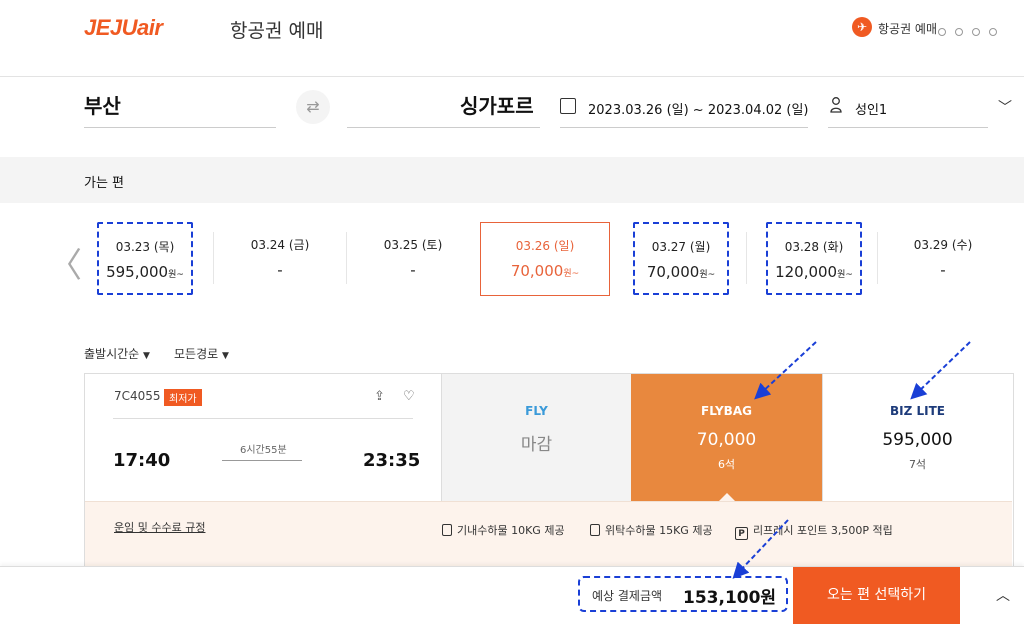  Describe the element at coordinates (785, 370) in the screenshot. I see `annotation-arrow-flybag` at that location.